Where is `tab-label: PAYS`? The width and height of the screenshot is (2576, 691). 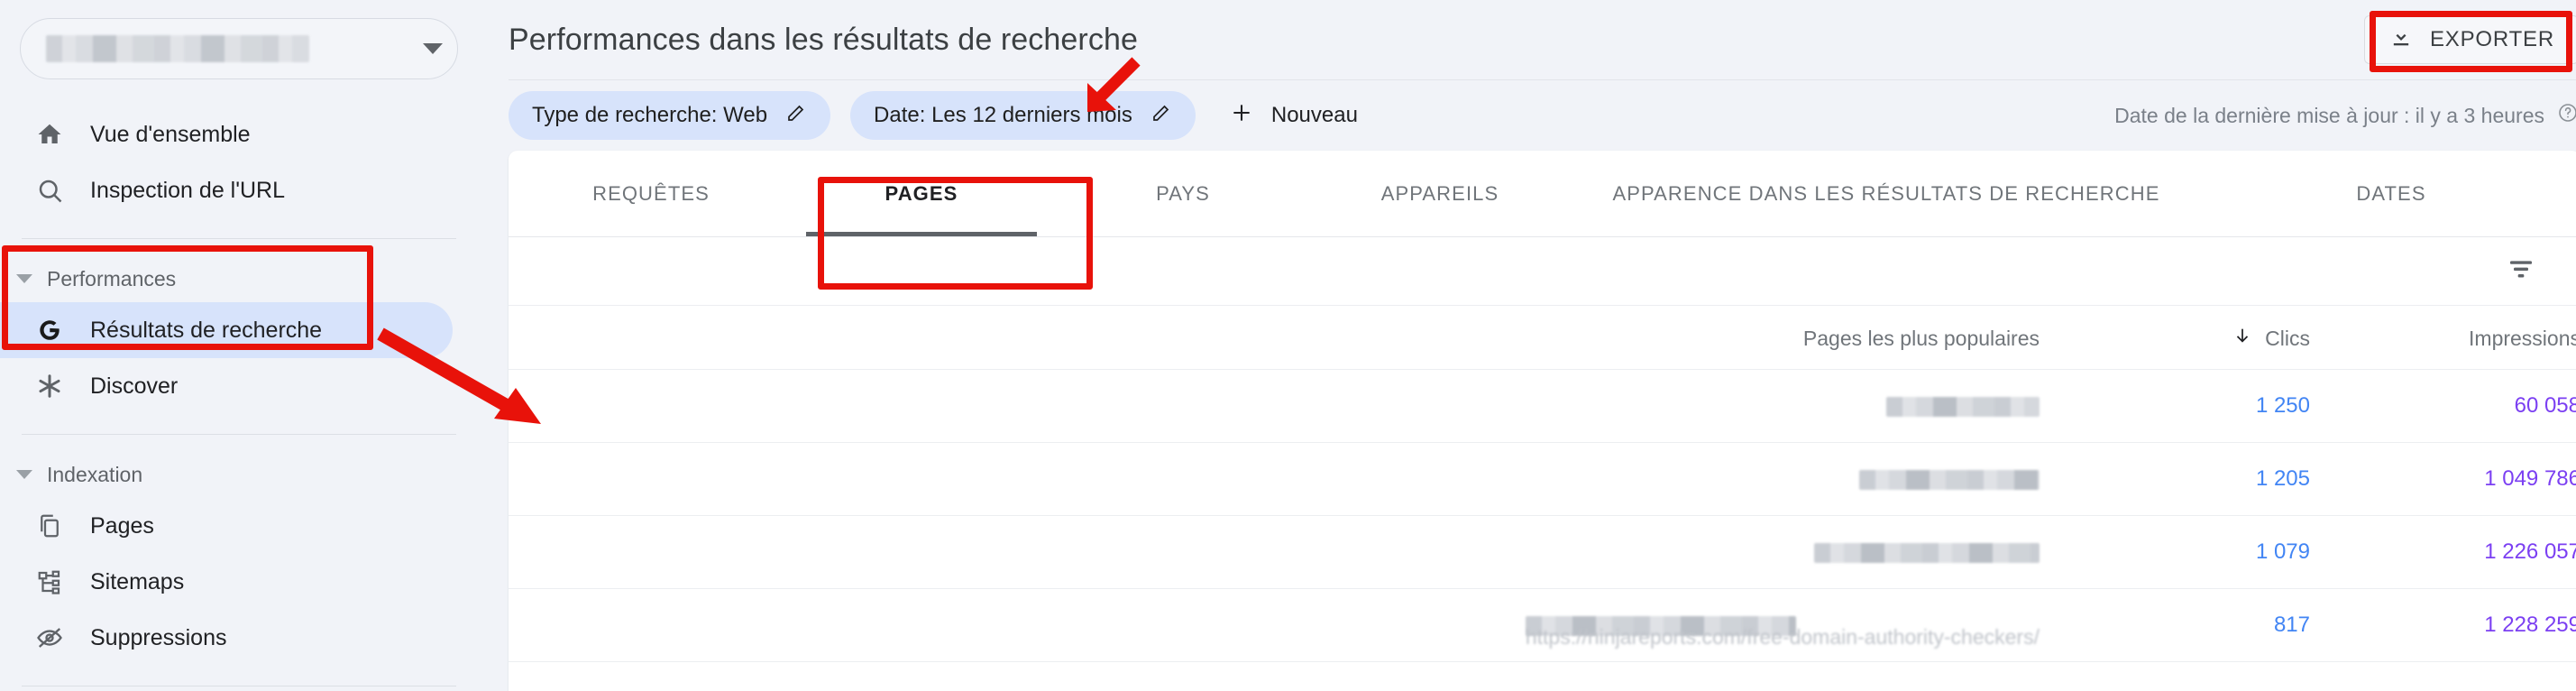 tab-label: PAYS is located at coordinates (1183, 193).